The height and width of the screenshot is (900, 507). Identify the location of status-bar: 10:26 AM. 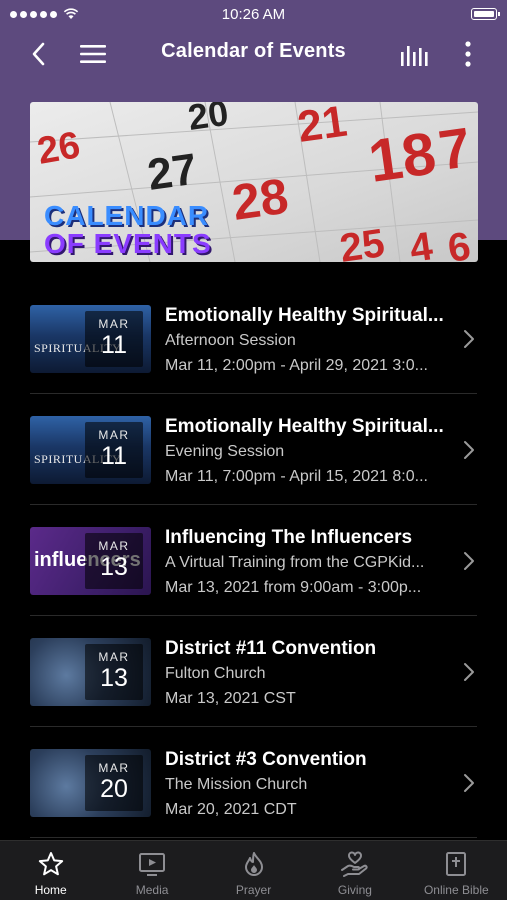
(253, 14).